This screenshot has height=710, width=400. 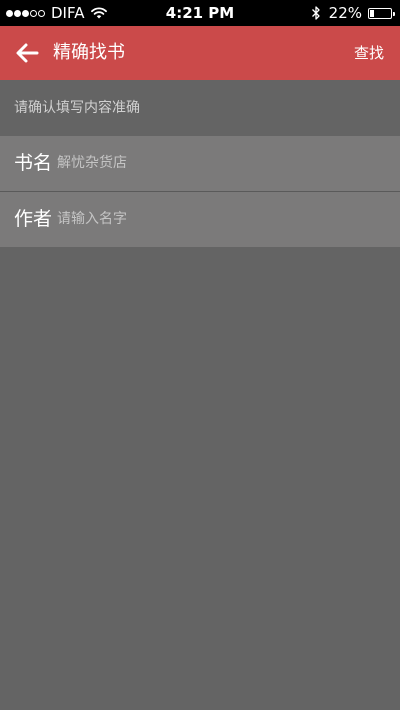 What do you see at coordinates (222, 219) in the screenshot?
I see `author-input: 请输入名字` at bounding box center [222, 219].